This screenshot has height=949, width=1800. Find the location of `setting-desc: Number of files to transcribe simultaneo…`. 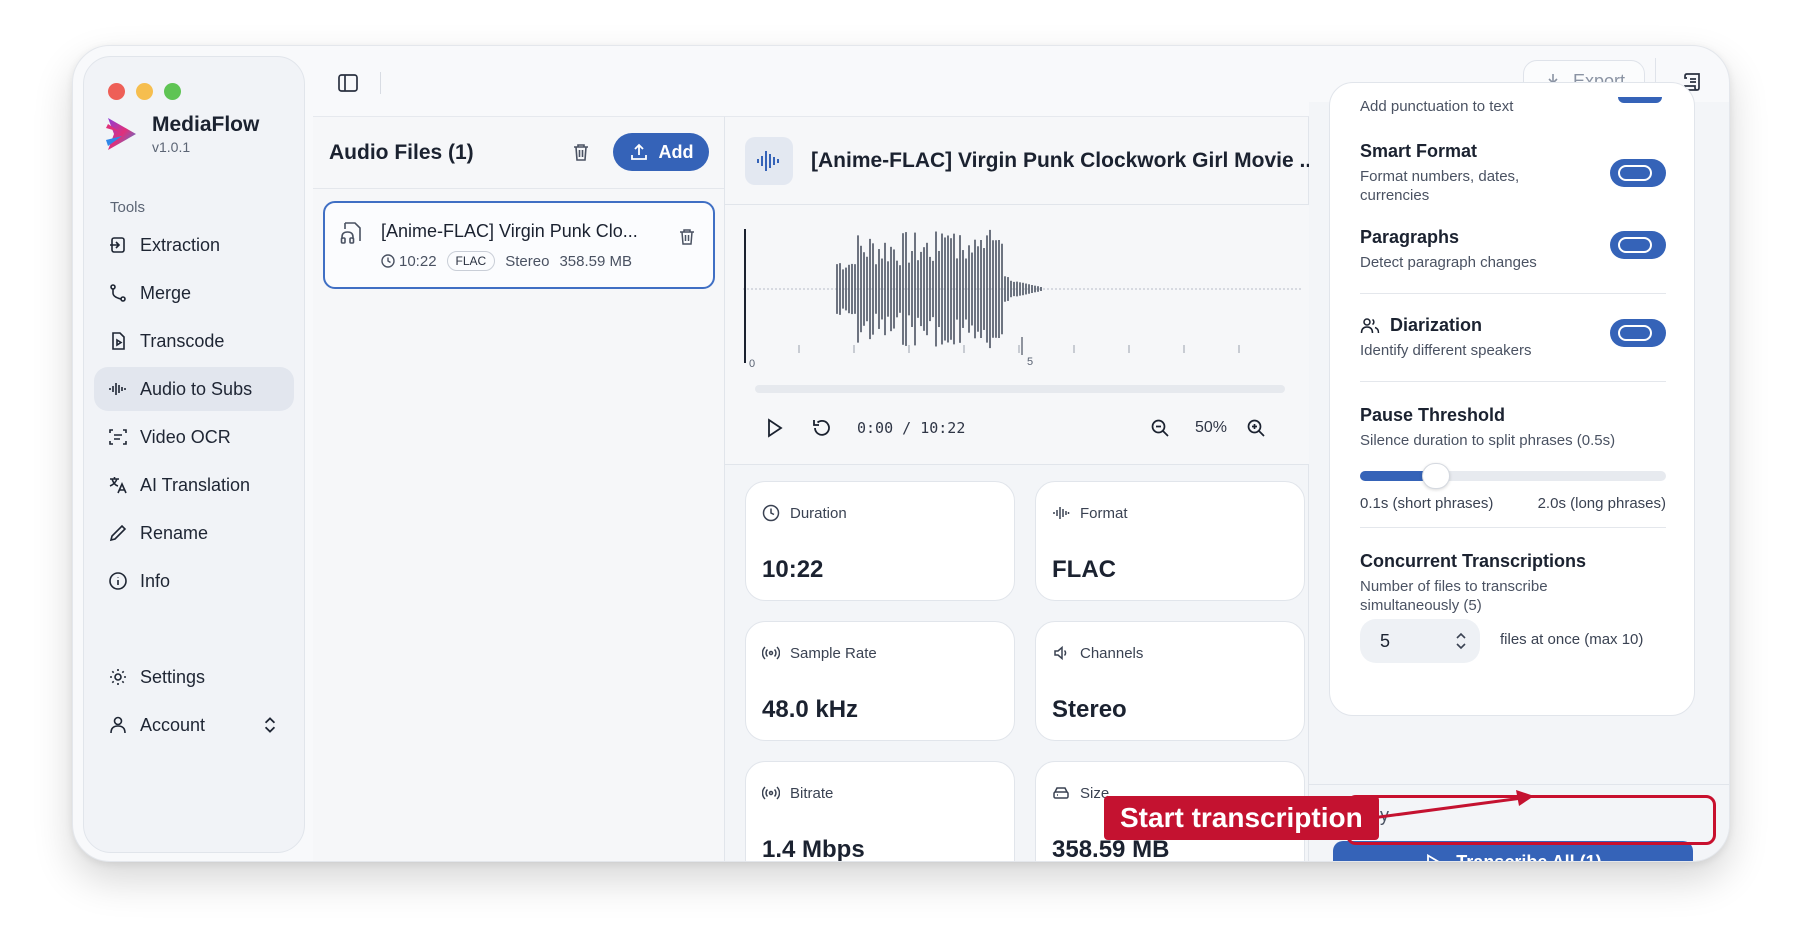

setting-desc: Number of files to transcribe simultaneo… is located at coordinates (1475, 596).